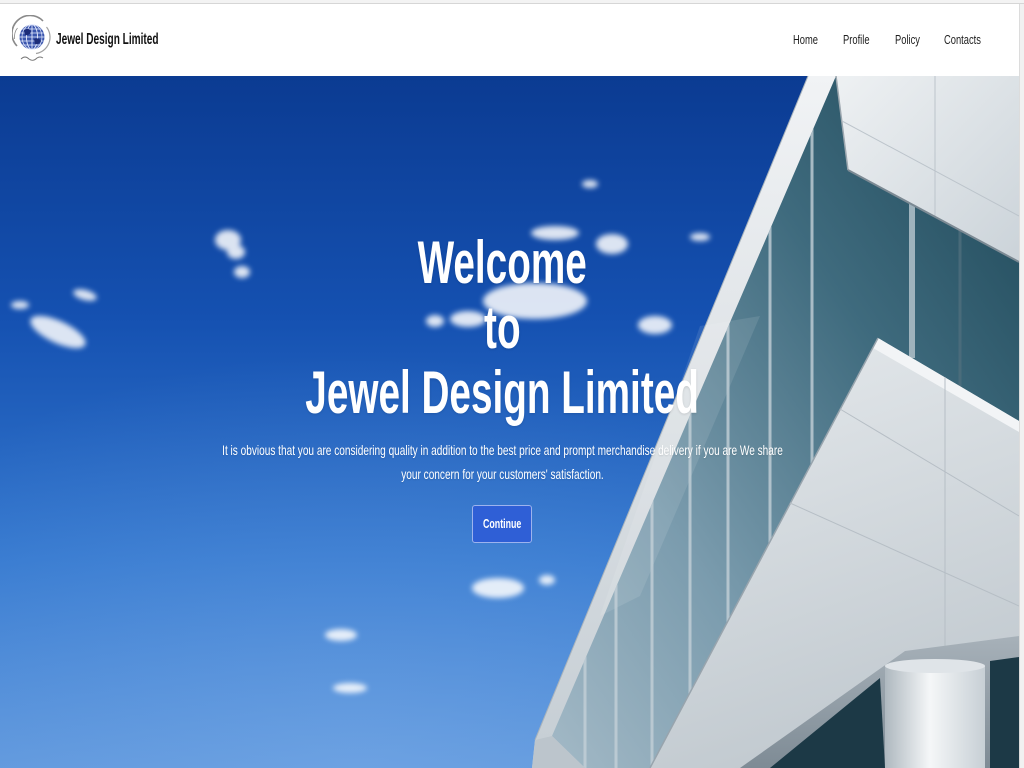  I want to click on hero-title-text: Welcome, so click(502, 262).